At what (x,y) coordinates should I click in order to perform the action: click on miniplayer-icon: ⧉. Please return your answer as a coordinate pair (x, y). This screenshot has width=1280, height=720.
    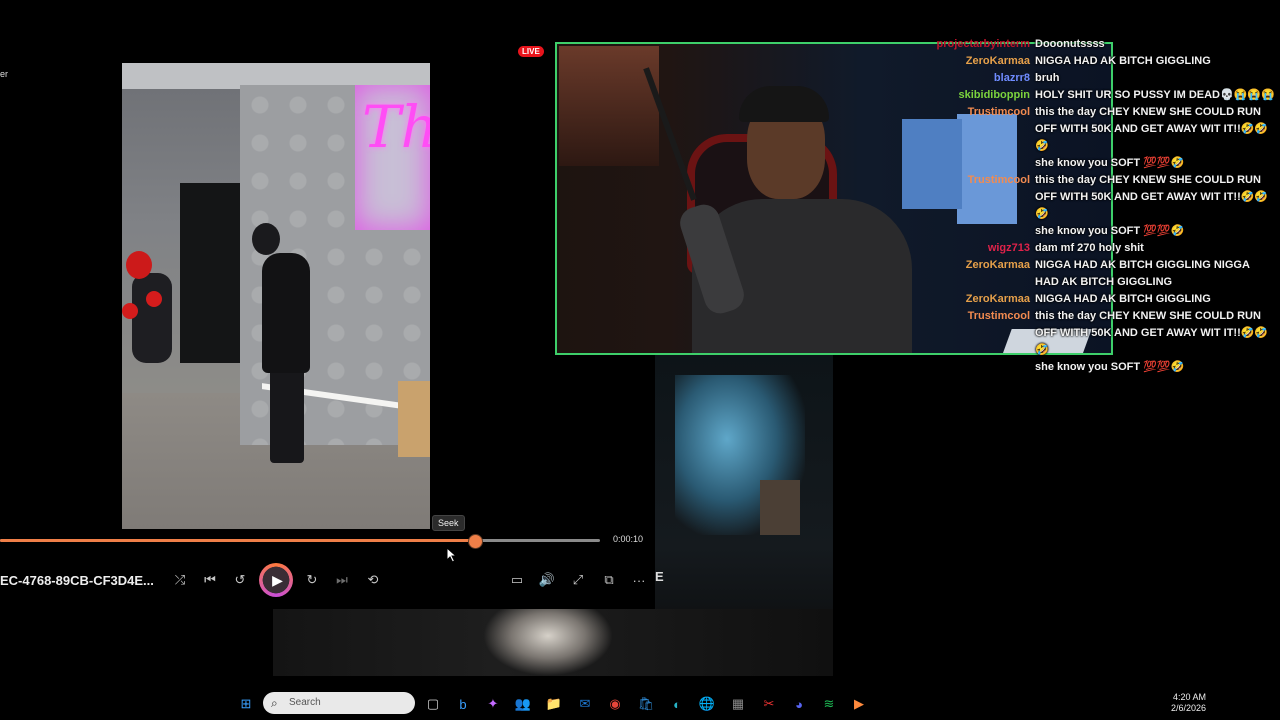
    Looking at the image, I should click on (609, 580).